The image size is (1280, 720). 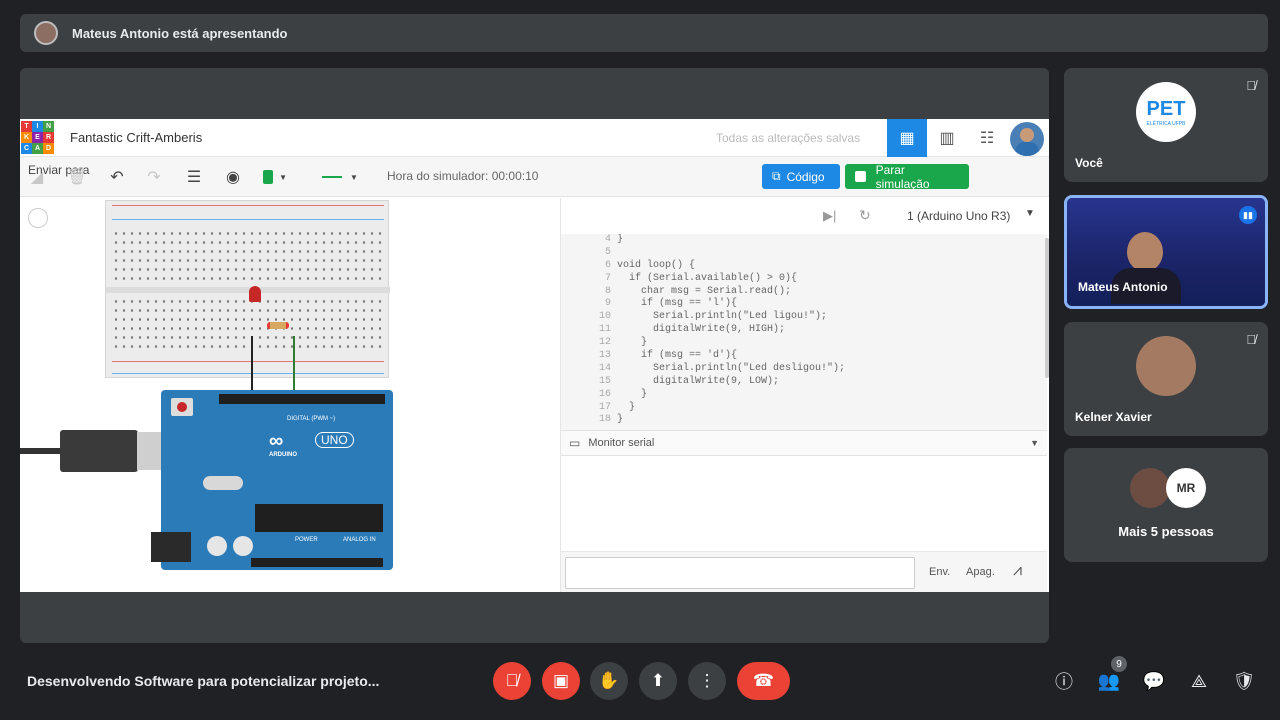 What do you see at coordinates (604, 356) in the screenshot?
I see `line-number: 13` at bounding box center [604, 356].